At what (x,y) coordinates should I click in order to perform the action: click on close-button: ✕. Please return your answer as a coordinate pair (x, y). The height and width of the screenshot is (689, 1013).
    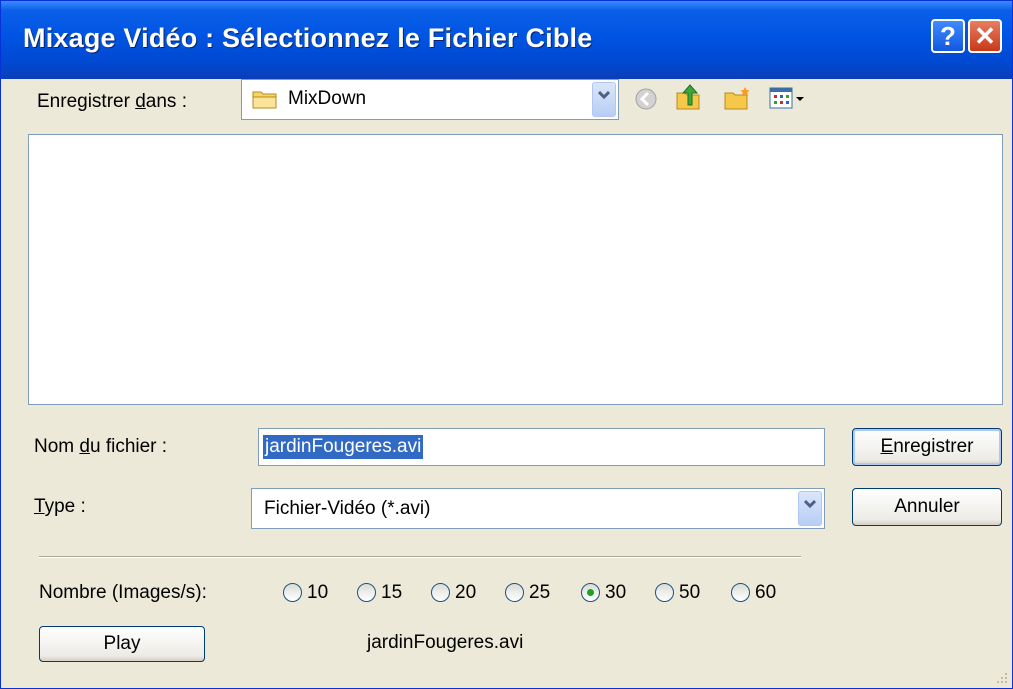
    Looking at the image, I should click on (985, 36).